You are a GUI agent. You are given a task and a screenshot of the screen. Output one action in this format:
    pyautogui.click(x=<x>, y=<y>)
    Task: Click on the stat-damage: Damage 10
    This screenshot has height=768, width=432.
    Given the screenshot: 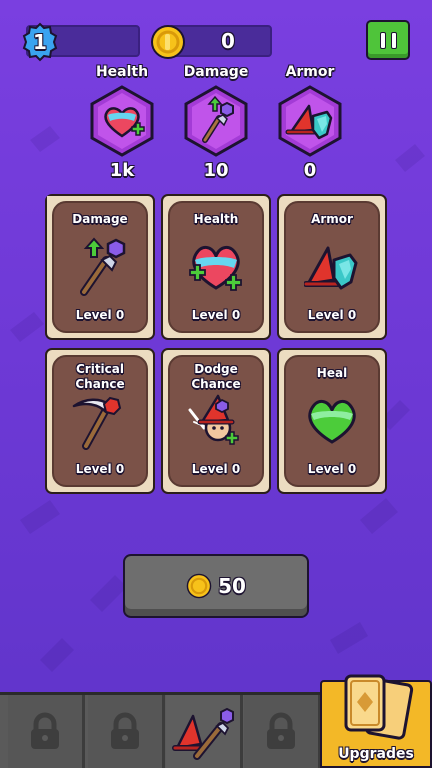 What is the action you would take?
    pyautogui.click(x=216, y=122)
    